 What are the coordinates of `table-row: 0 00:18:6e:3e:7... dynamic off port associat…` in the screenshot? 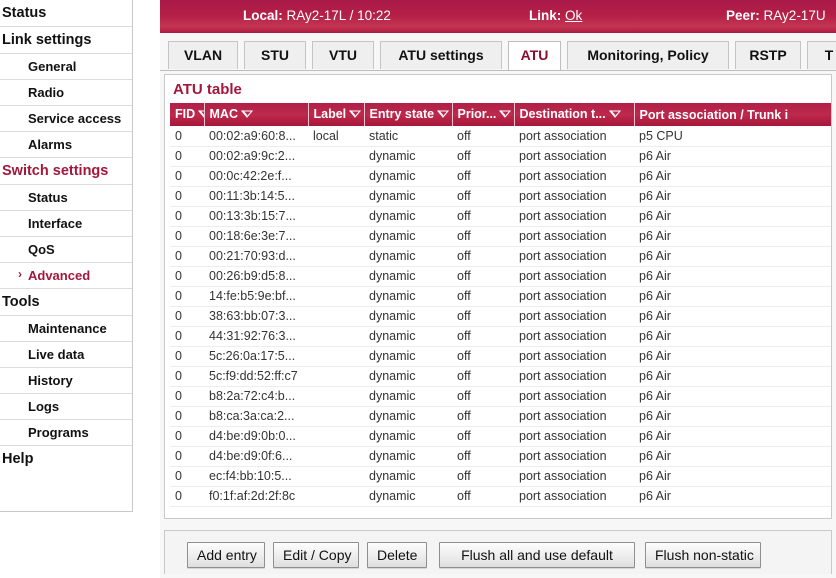 It's located at (500, 236).